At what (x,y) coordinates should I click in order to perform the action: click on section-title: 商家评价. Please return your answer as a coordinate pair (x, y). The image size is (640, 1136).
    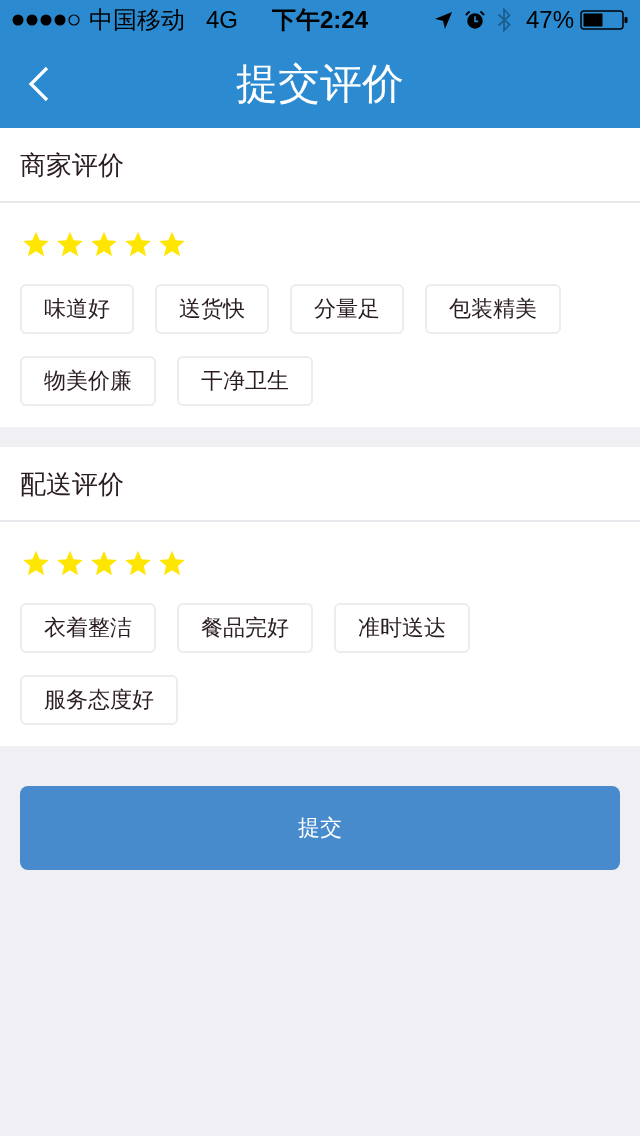
    Looking at the image, I should click on (72, 164).